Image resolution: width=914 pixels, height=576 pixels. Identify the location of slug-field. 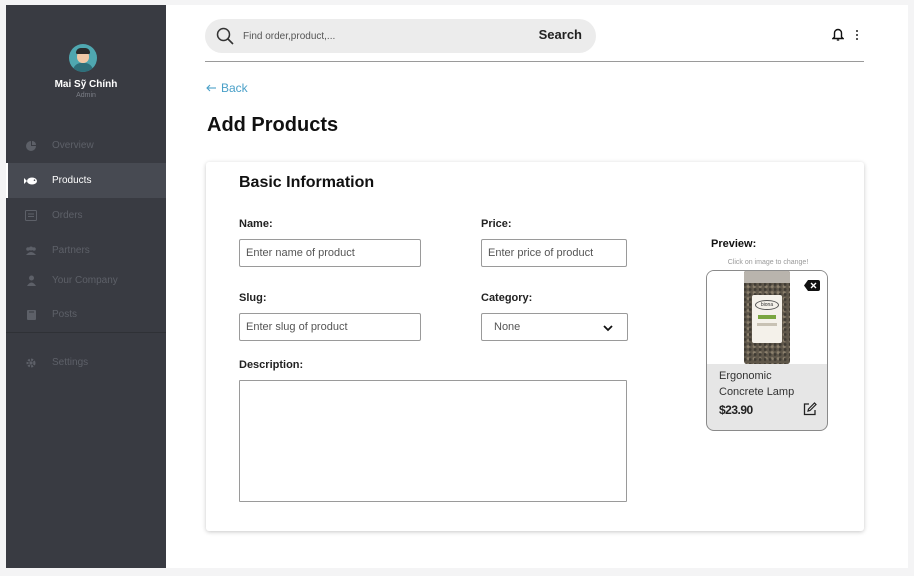
(330, 327).